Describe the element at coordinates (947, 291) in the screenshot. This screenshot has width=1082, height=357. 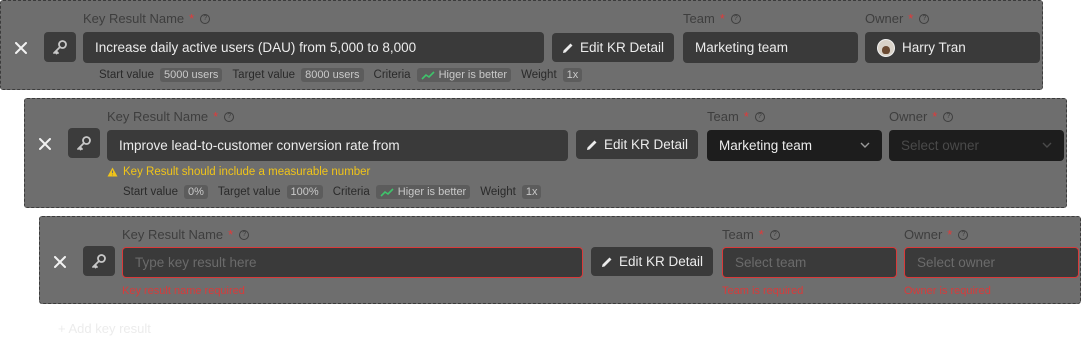
I see `owner-error: Owner is required` at that location.